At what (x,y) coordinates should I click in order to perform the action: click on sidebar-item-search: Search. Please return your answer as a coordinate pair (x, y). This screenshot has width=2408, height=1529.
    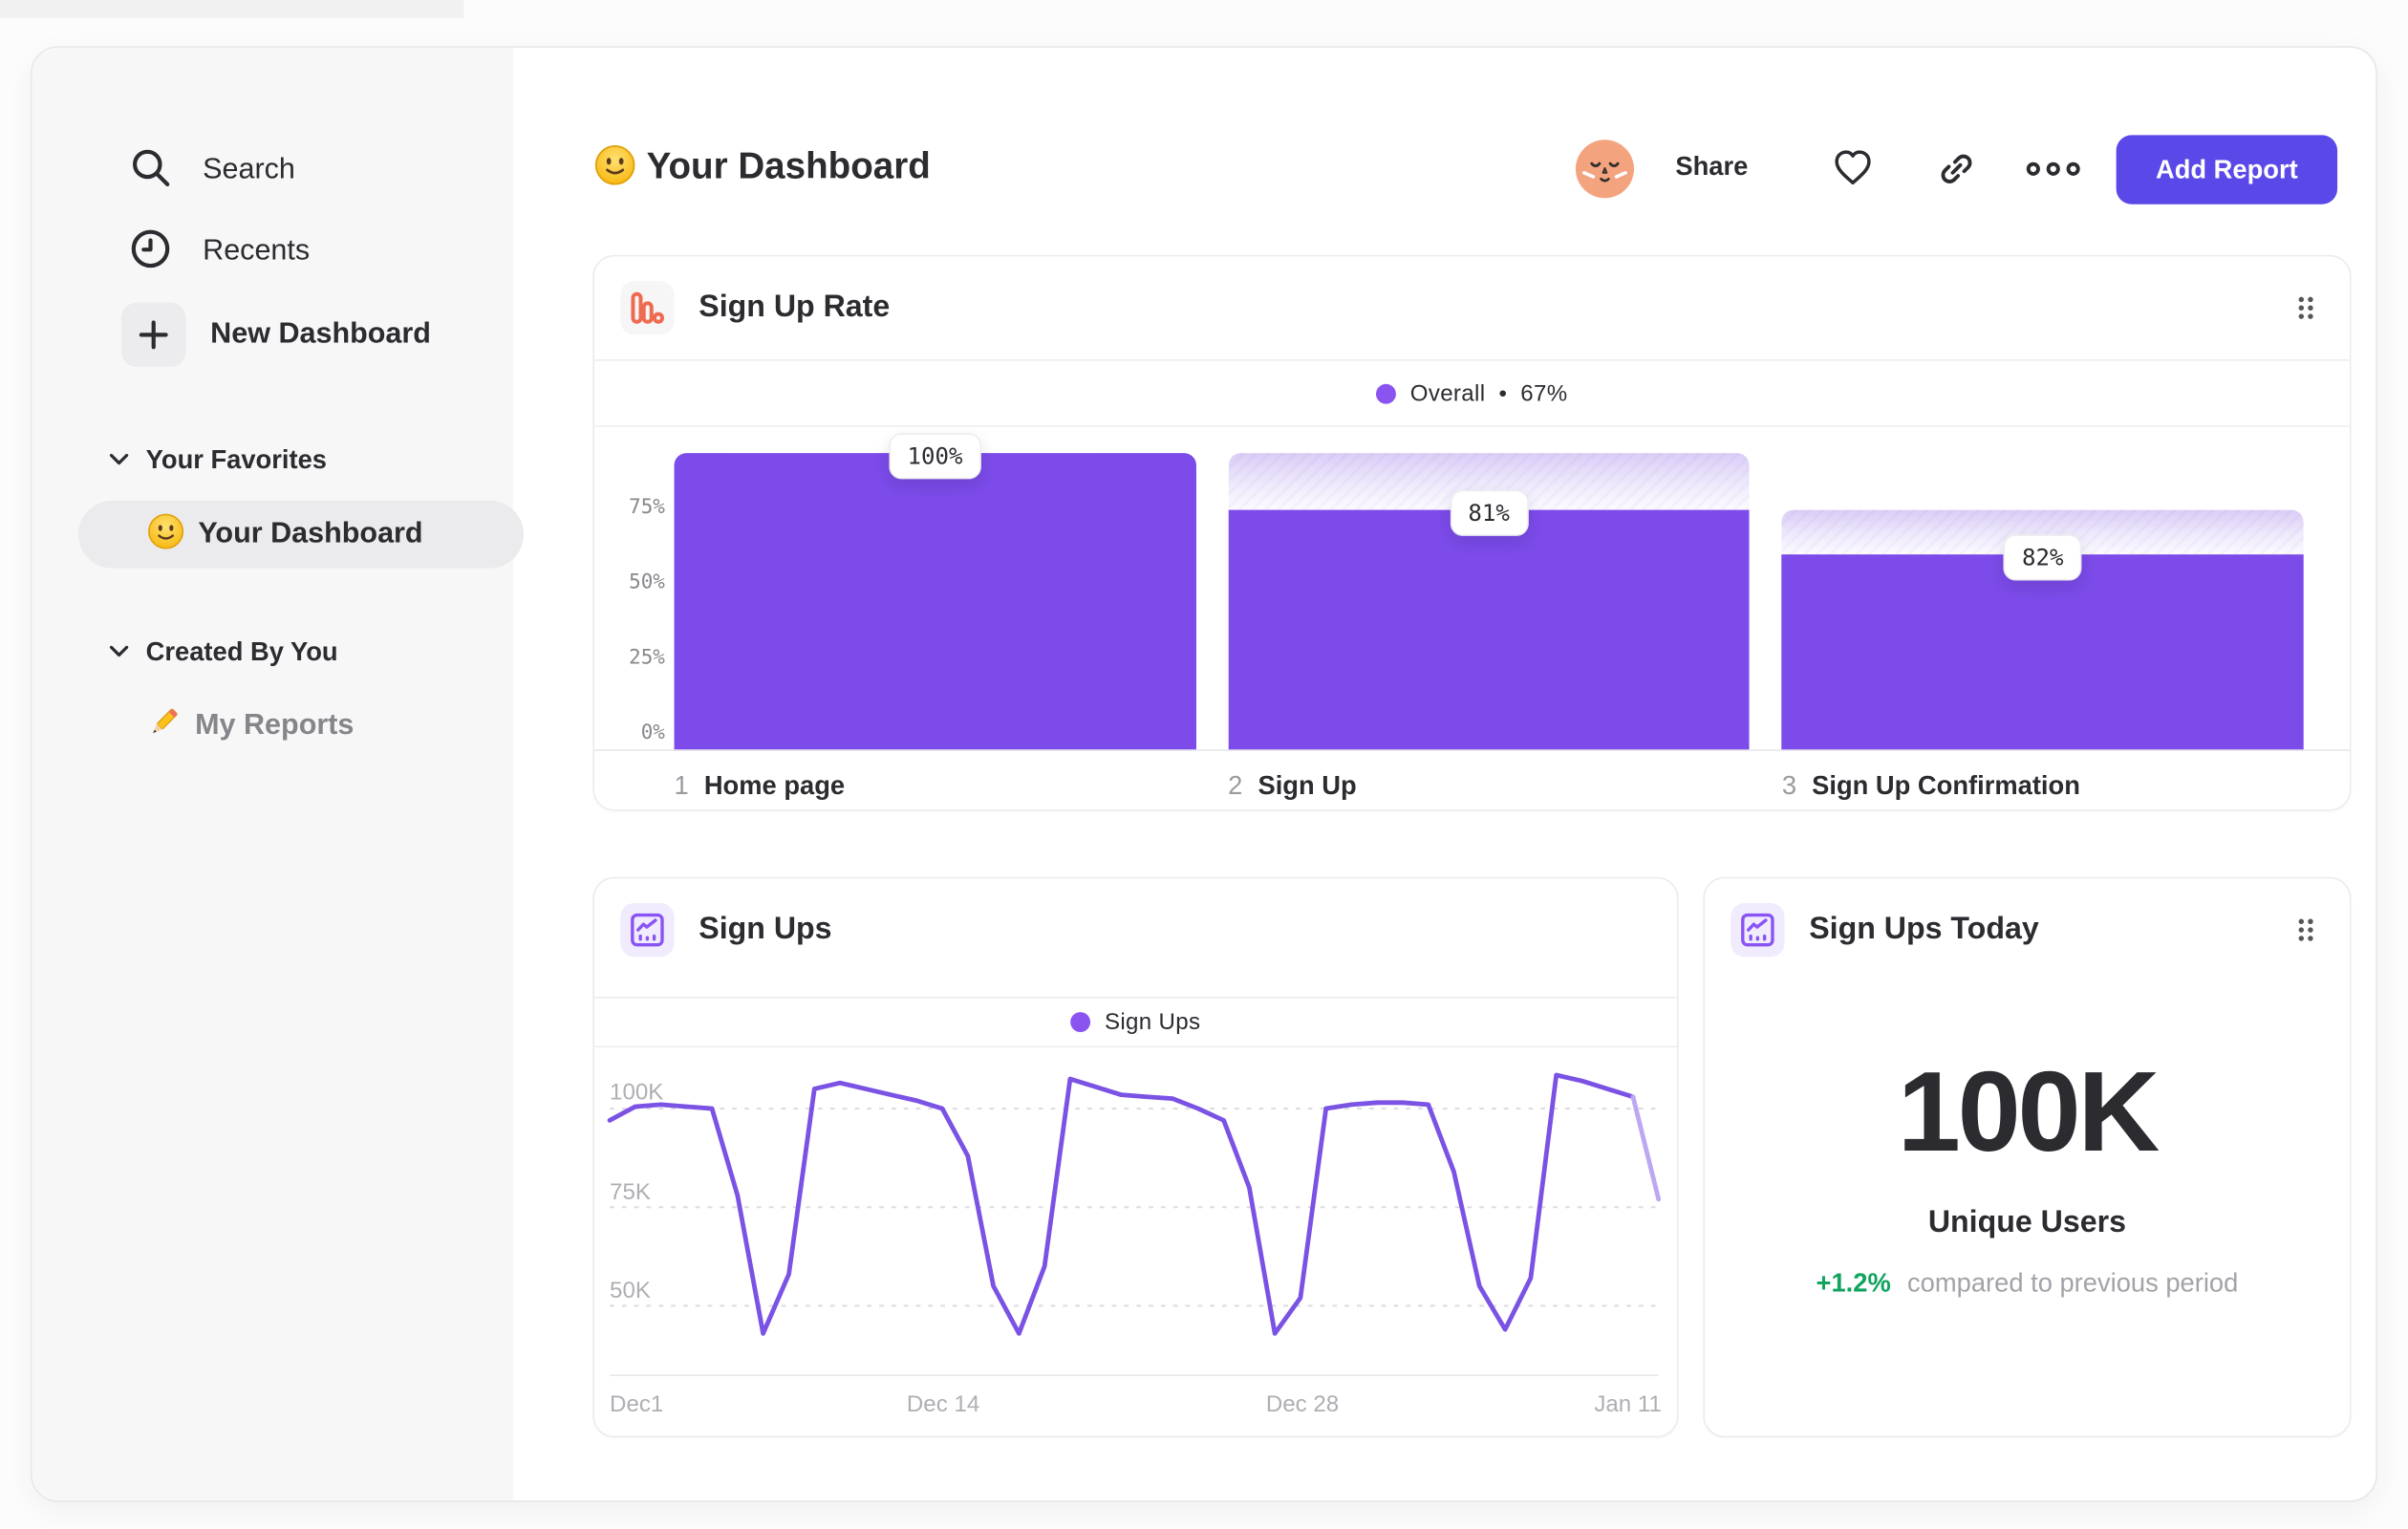
    Looking at the image, I should click on (312, 170).